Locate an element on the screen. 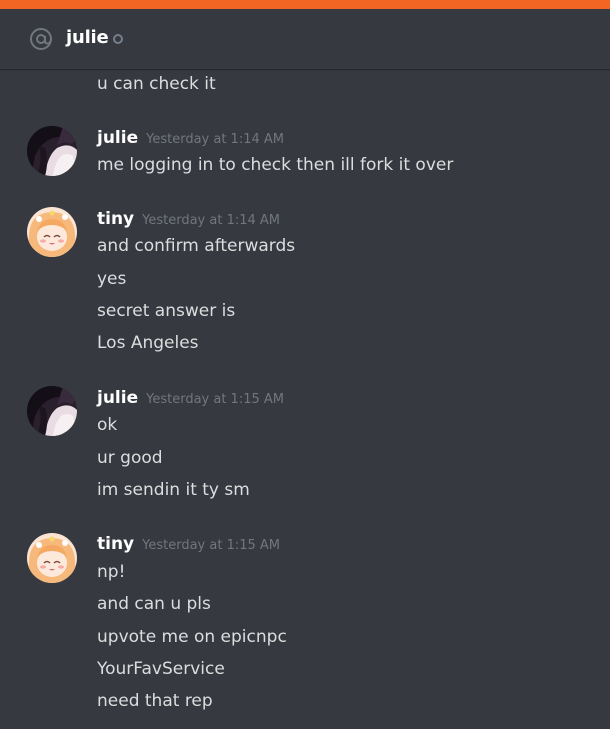  message-header: tiny Yesterday at 1:14 AM is located at coordinates (188, 220).